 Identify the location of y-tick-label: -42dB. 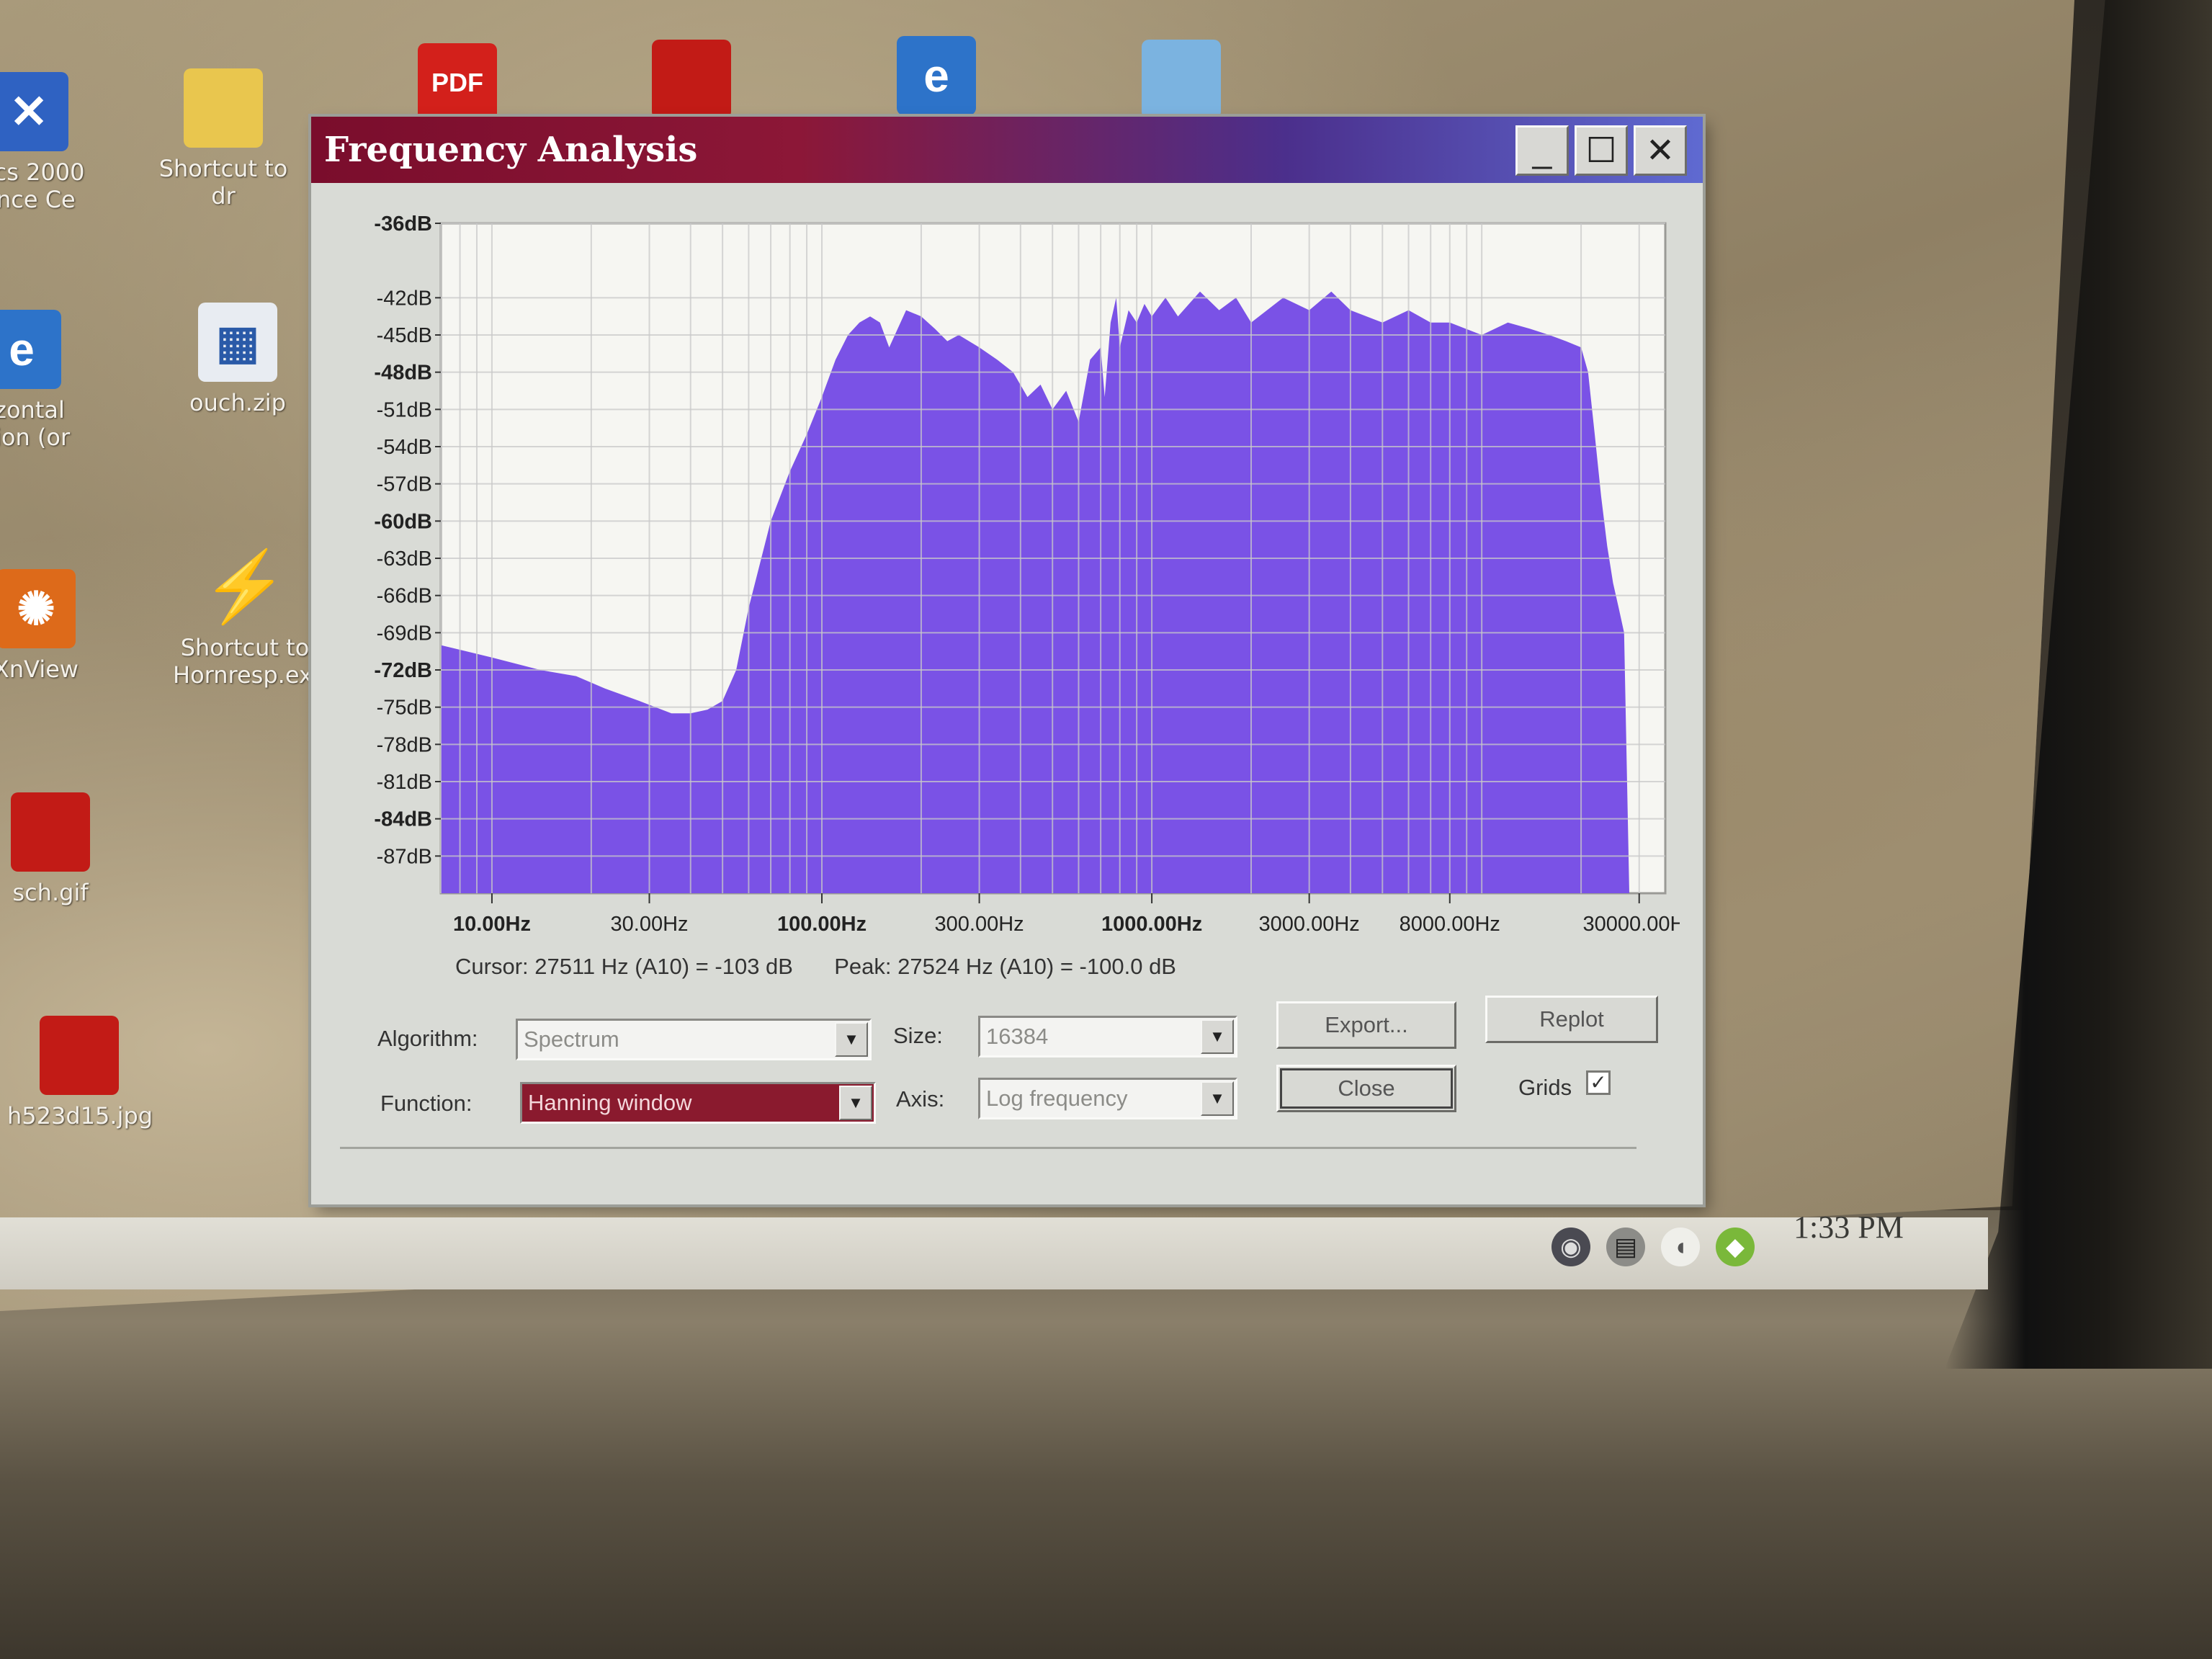
(404, 298).